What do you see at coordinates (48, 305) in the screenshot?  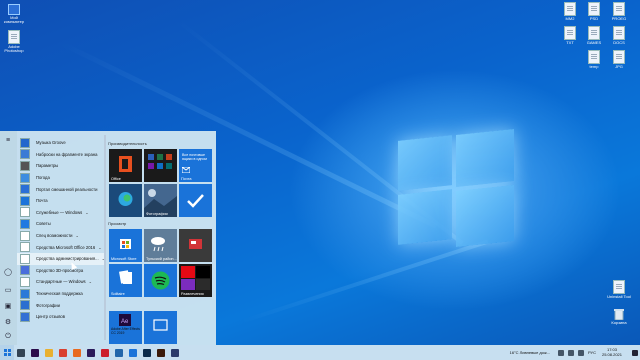 I see `start-app-label: Фотографии` at bounding box center [48, 305].